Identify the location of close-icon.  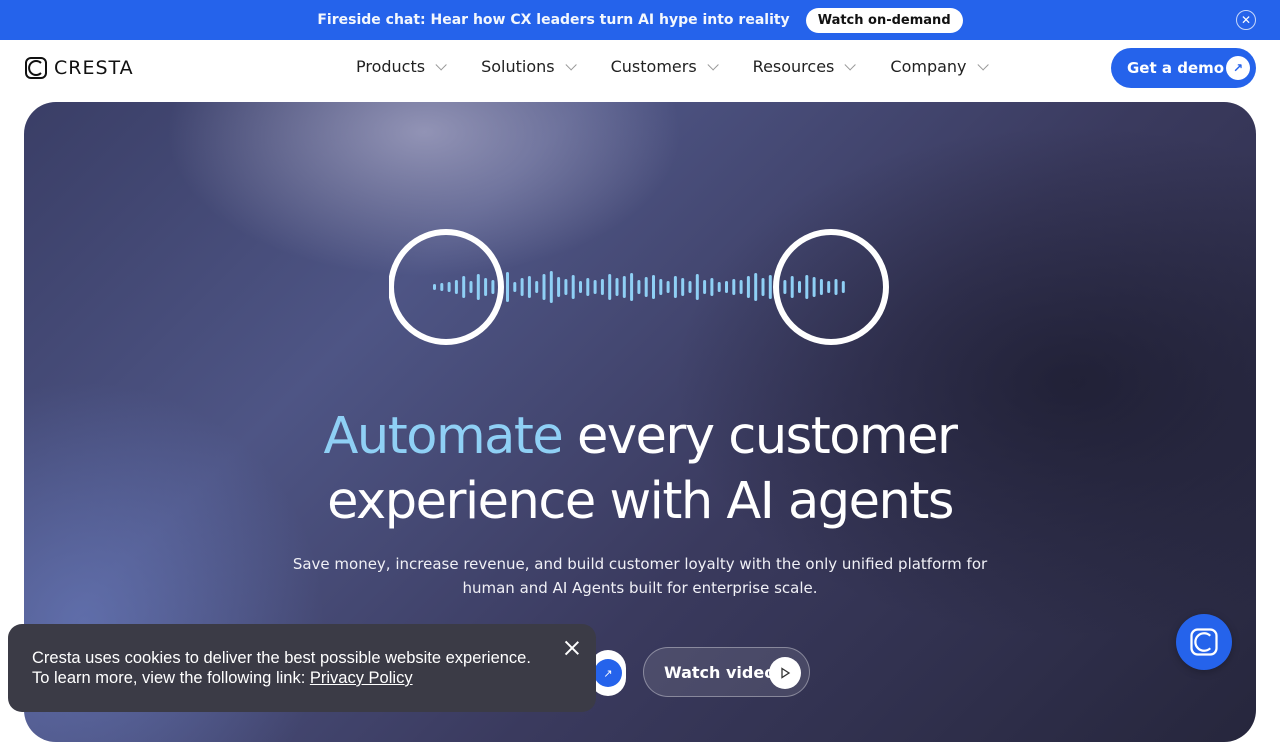
(572, 648).